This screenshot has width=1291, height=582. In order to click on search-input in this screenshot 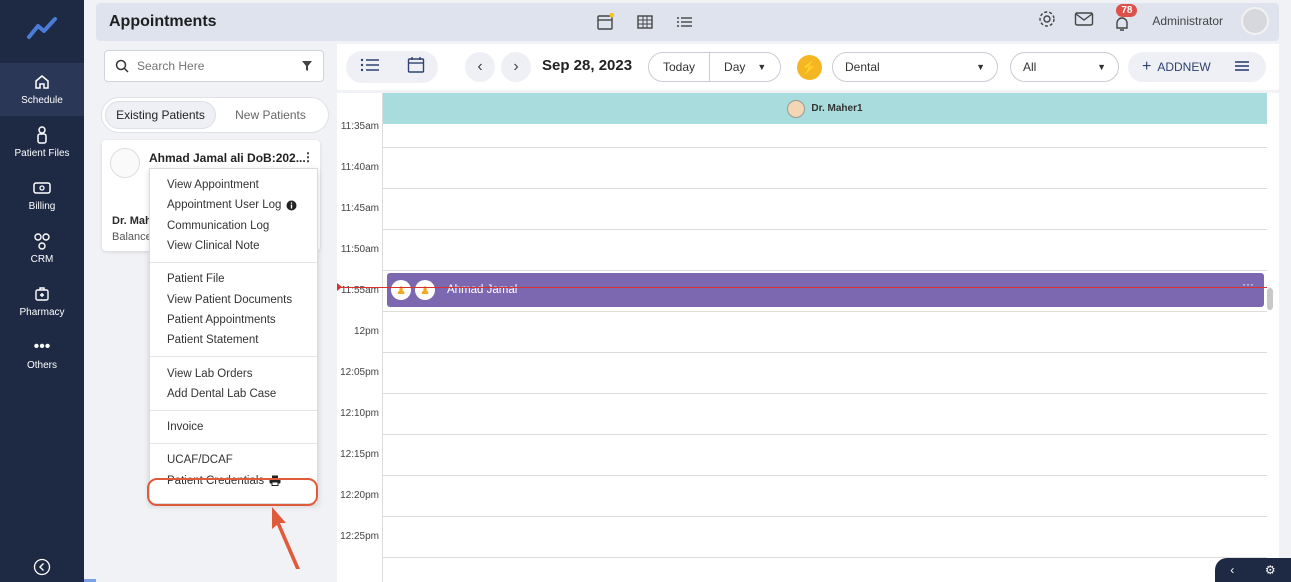, I will do `click(215, 66)`.